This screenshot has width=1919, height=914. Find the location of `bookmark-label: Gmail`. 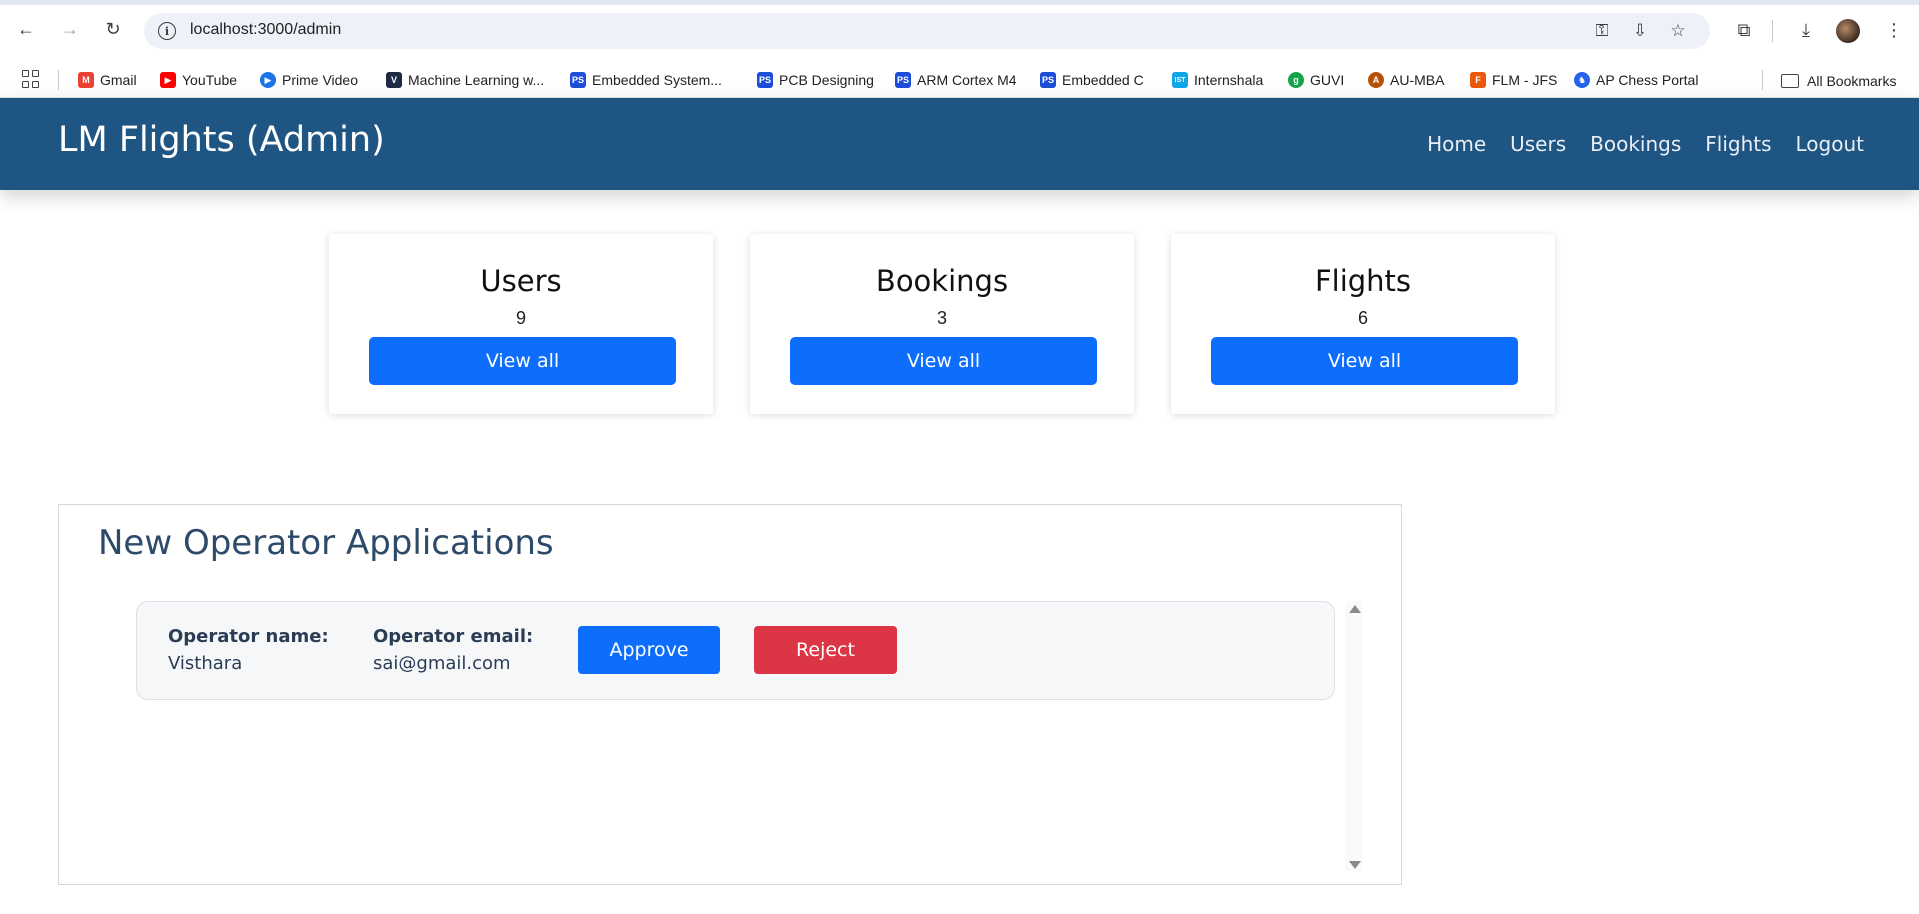

bookmark-label: Gmail is located at coordinates (118, 80).